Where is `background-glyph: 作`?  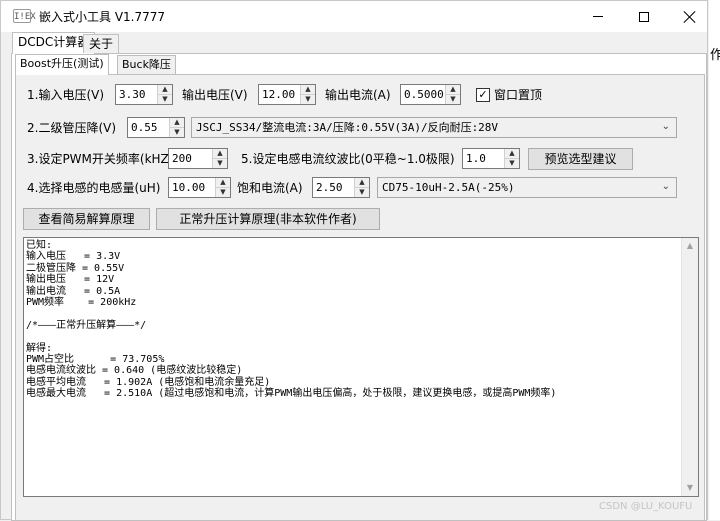
background-glyph: 作 is located at coordinates (715, 55).